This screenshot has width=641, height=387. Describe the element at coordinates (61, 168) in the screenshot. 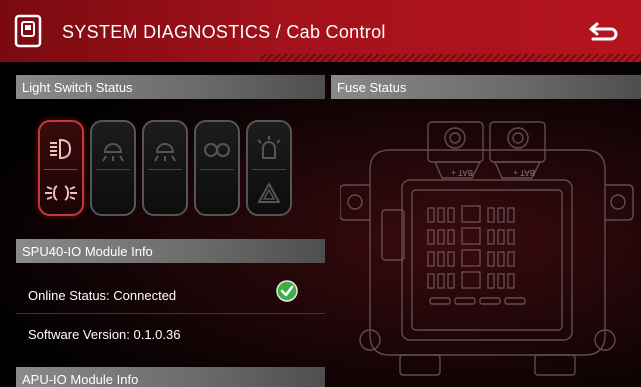

I see `switch-headlight` at that location.